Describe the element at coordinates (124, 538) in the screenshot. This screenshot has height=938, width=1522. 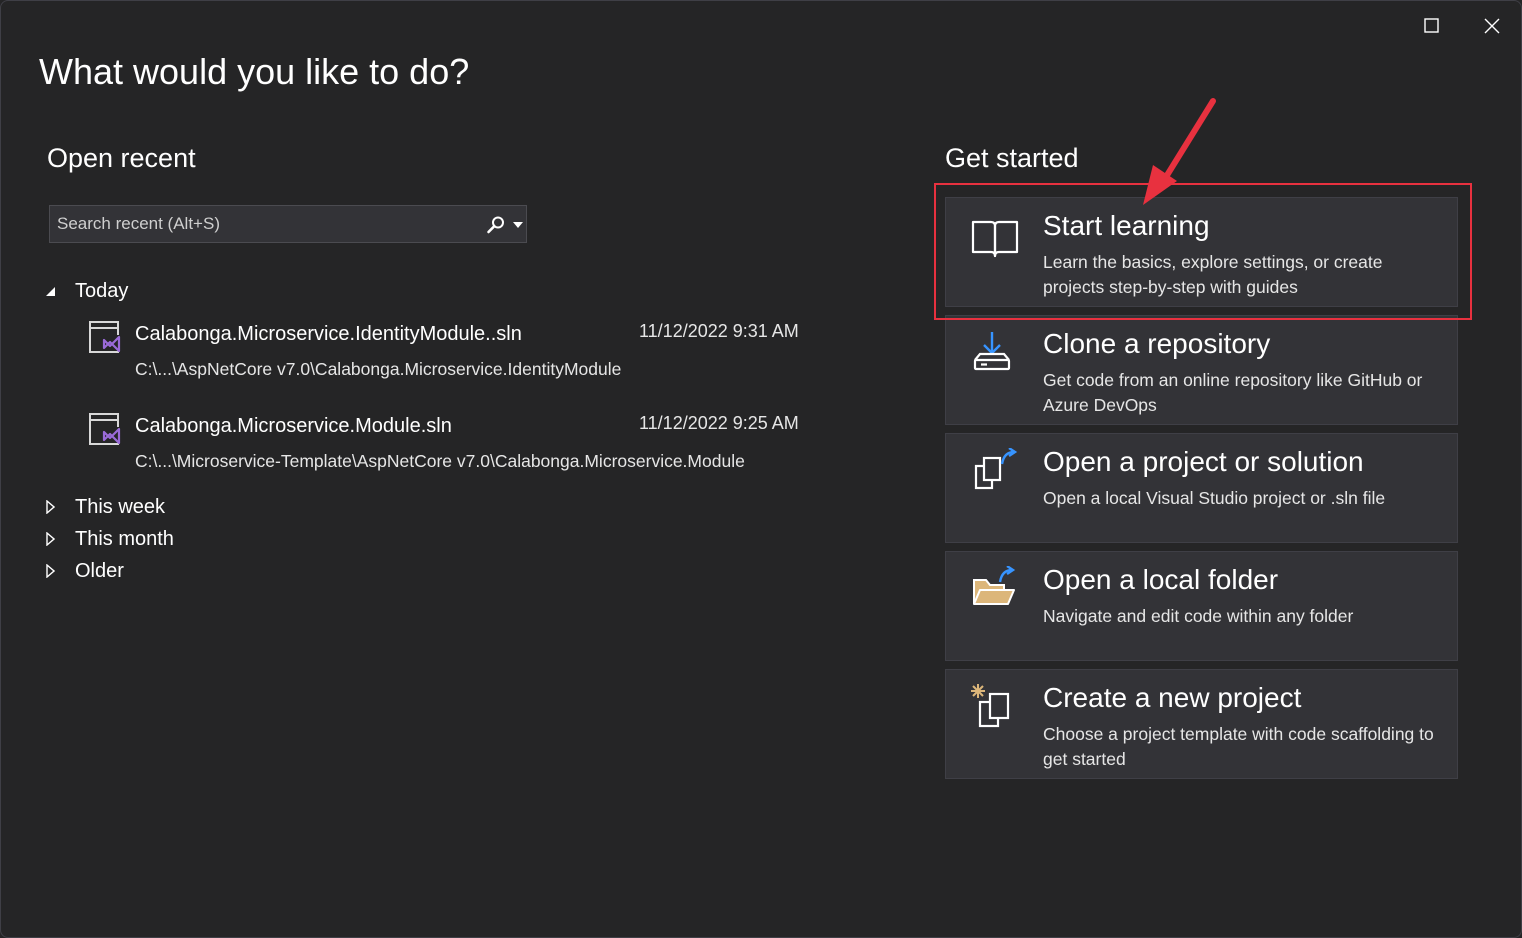
I see `group-this-month-label: This month` at that location.